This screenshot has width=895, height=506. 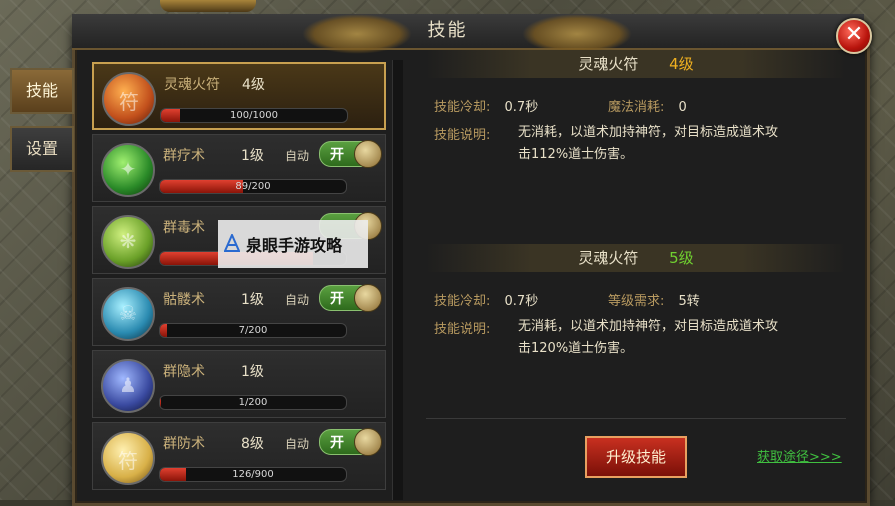 I want to click on shield-talisman-icon: 符, so click(x=128, y=458).